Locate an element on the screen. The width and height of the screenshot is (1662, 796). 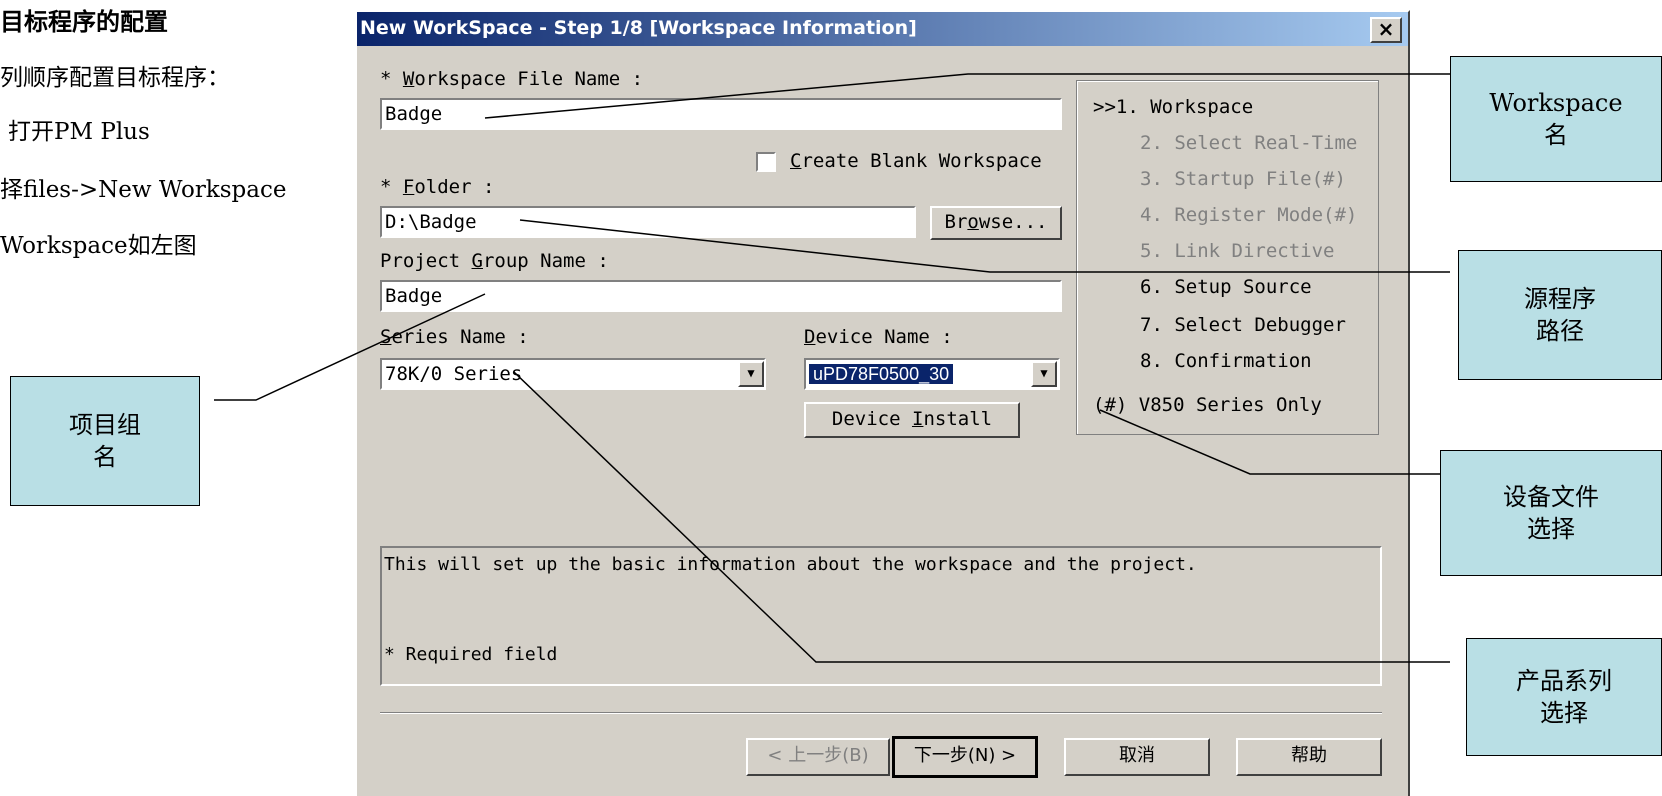
workspace-leader-line is located at coordinates (967, 96).